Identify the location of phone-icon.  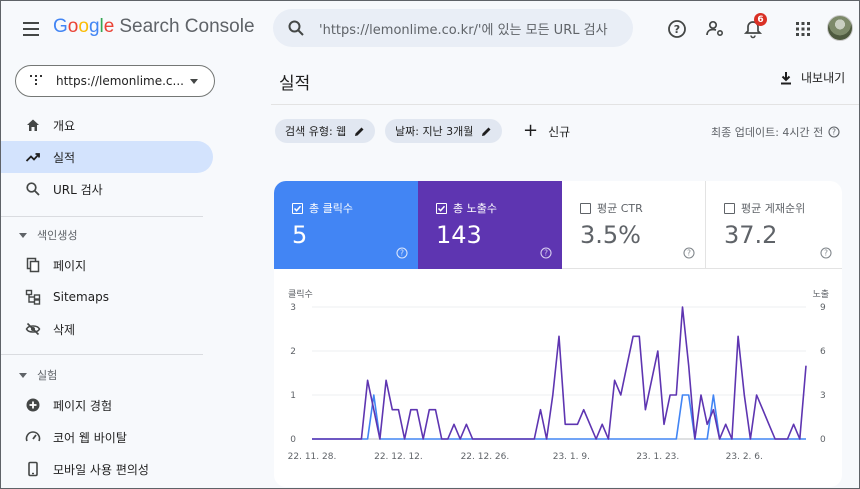
(33, 469).